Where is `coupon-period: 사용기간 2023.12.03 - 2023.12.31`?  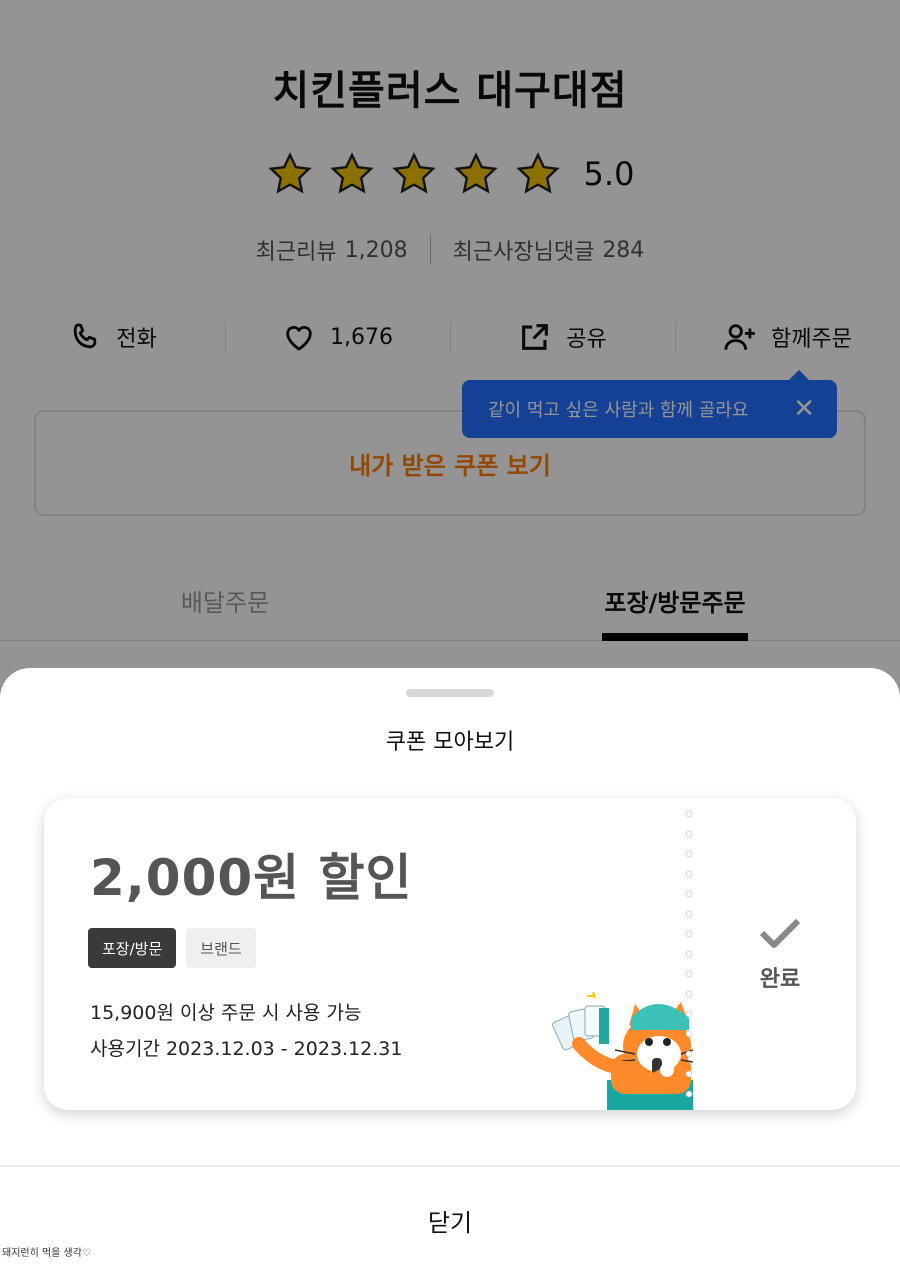
coupon-period: 사용기간 2023.12.03 - 2023.12.31 is located at coordinates (246, 1049).